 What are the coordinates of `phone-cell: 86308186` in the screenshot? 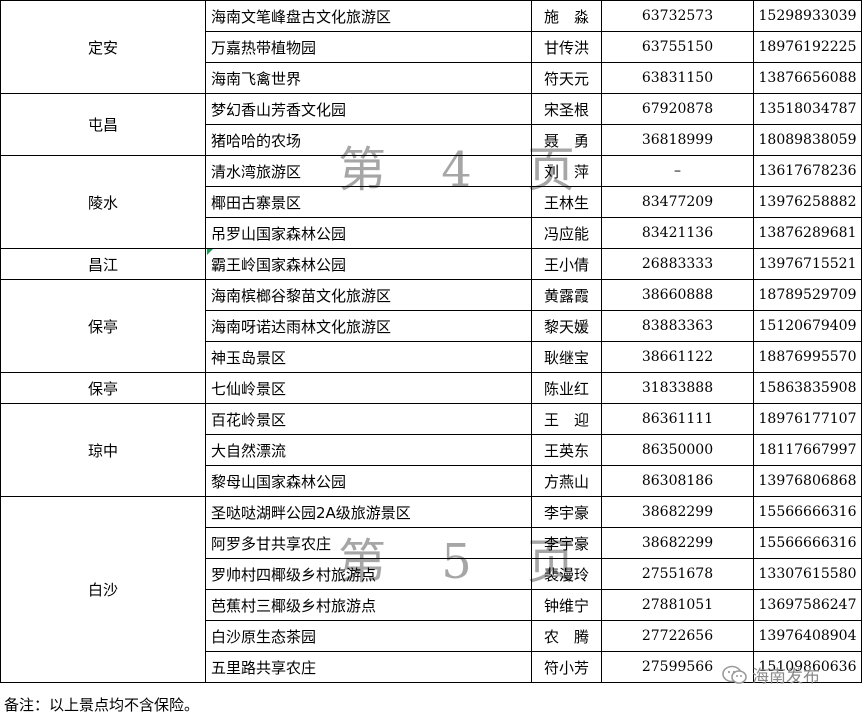 It's located at (677, 481).